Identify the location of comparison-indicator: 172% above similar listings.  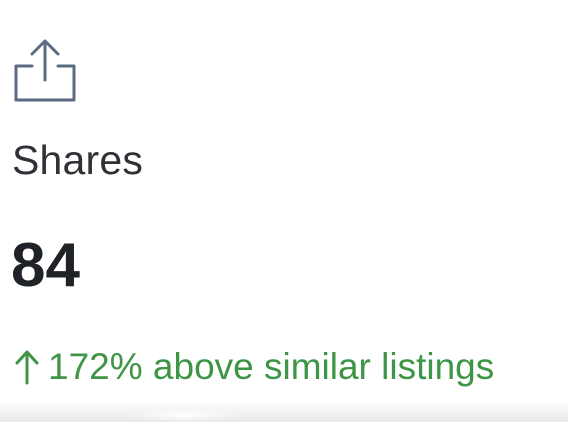
(254, 367).